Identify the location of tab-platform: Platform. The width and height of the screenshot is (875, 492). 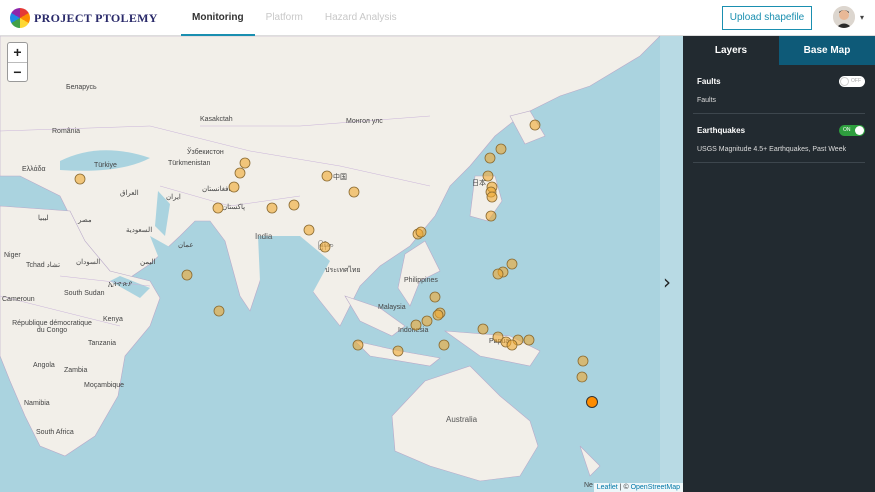
(284, 18).